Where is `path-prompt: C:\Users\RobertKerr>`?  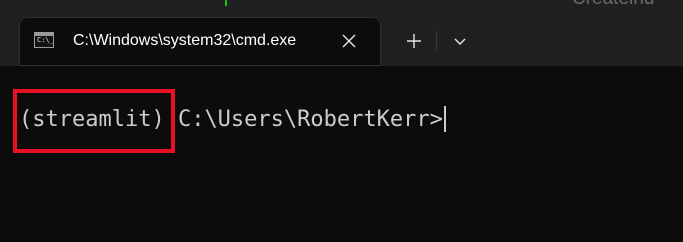
path-prompt: C:\Users\RobertKerr> is located at coordinates (303, 119).